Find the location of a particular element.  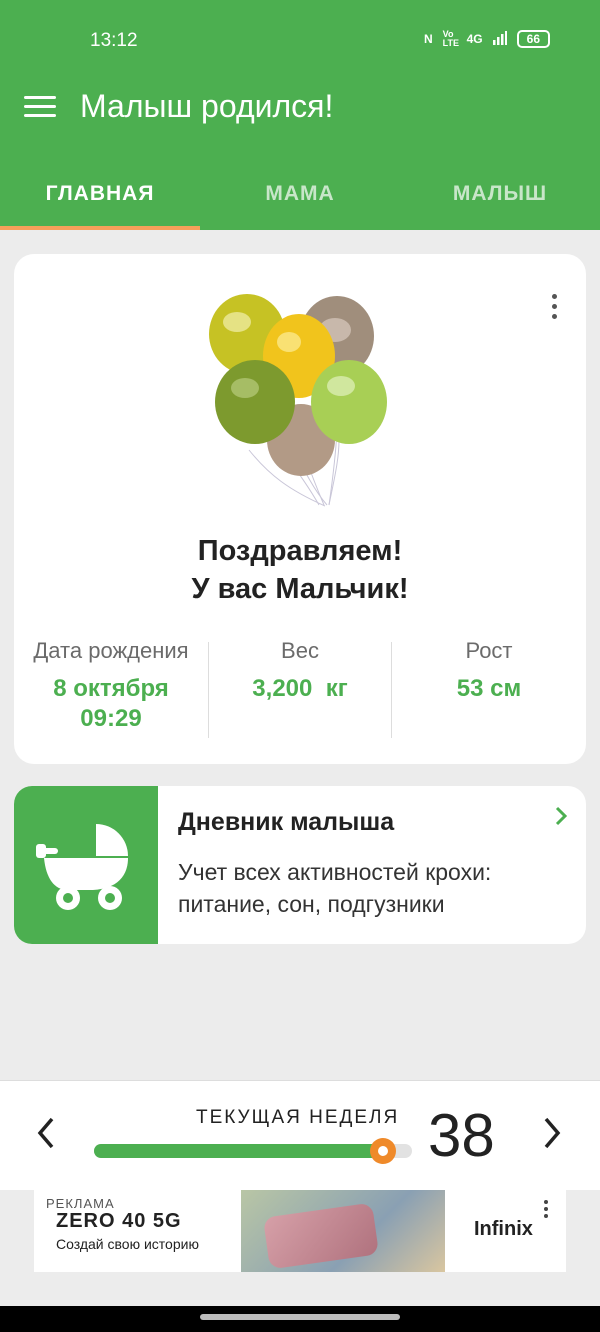

menu-icon is located at coordinates (40, 108).